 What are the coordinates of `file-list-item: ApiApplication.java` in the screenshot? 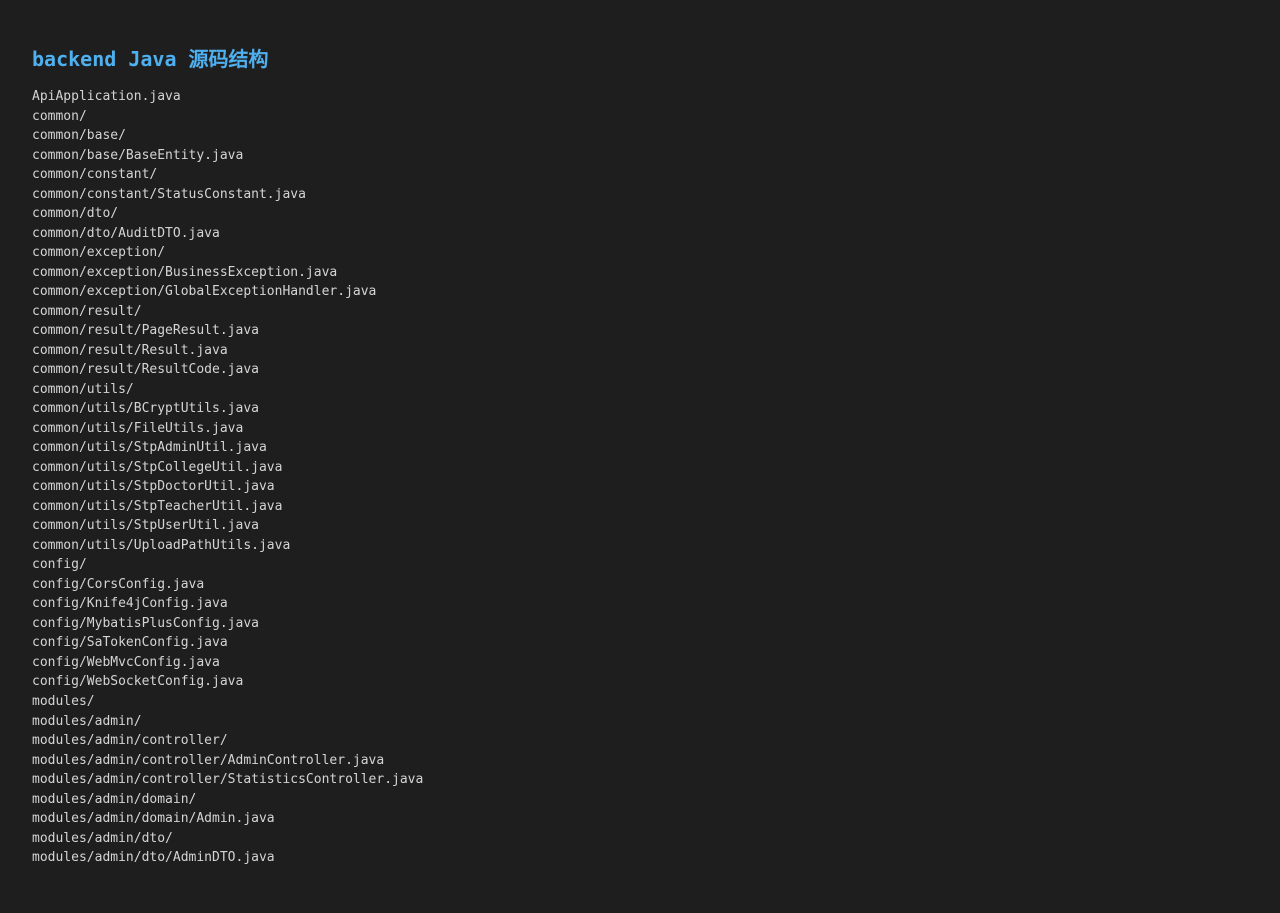 It's located at (106, 96).